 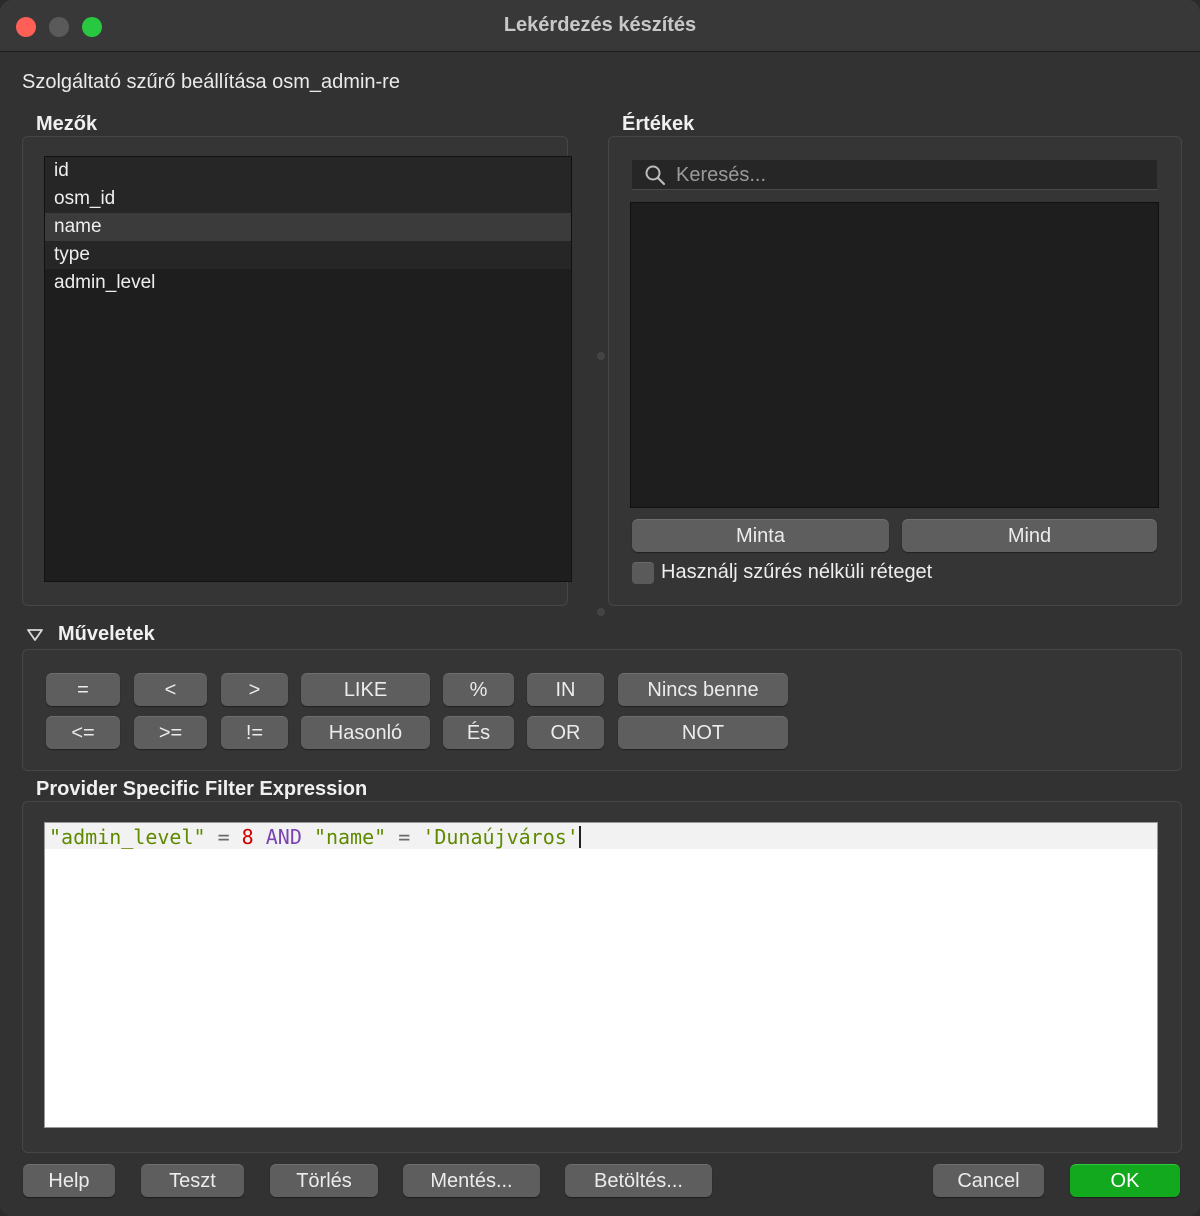 What do you see at coordinates (478, 732) in the screenshot?
I see `op-and-button: És` at bounding box center [478, 732].